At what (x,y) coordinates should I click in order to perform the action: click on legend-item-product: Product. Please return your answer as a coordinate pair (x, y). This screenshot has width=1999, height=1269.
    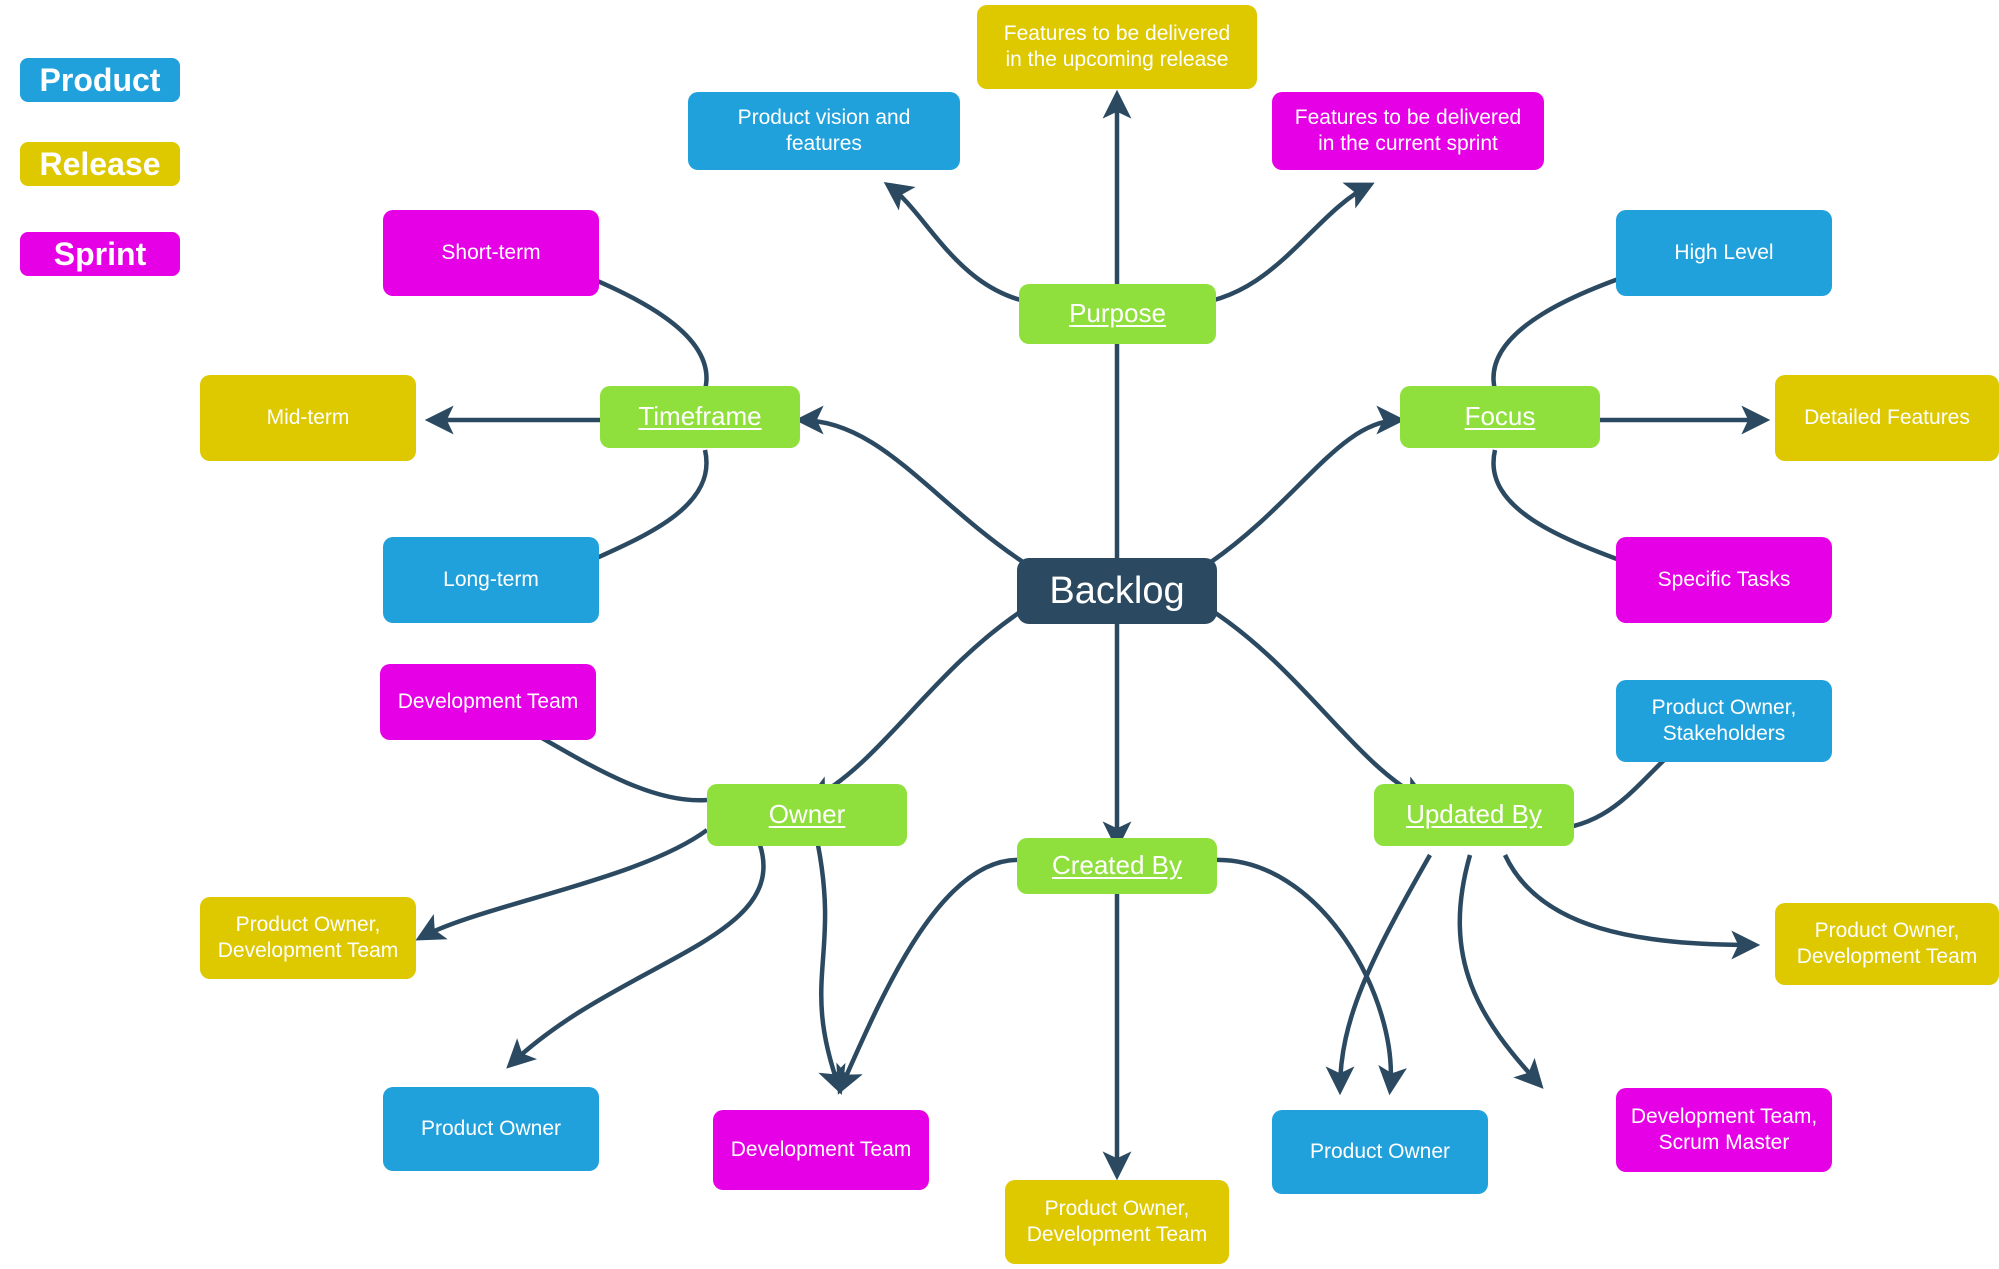
    Looking at the image, I should click on (100, 80).